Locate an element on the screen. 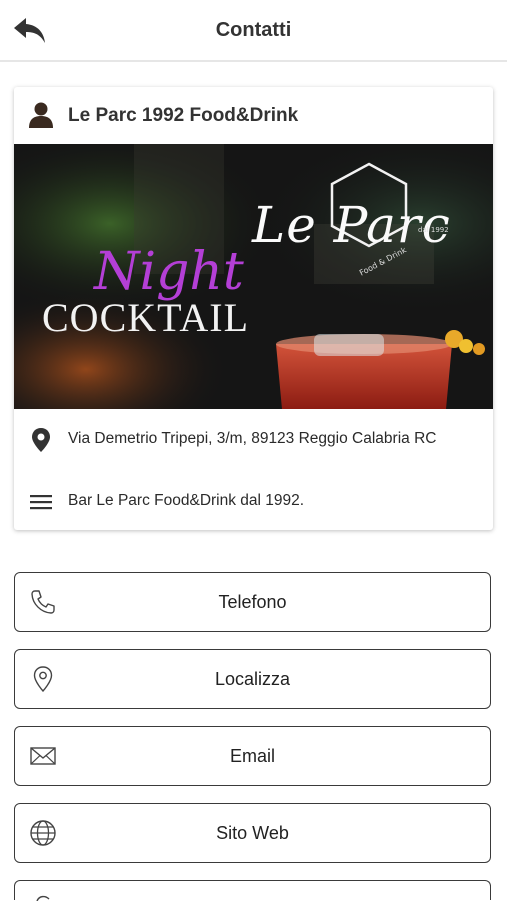 This screenshot has height=901, width=507. phone-button-label: Telefono is located at coordinates (252, 602).